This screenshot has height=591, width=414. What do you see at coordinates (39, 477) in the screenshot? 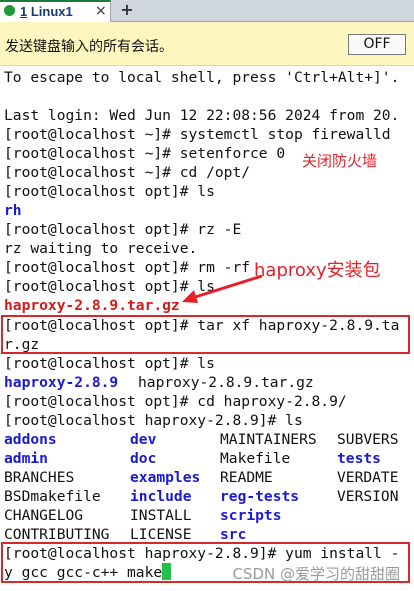
I see `file-entry: BRANCHES` at bounding box center [39, 477].